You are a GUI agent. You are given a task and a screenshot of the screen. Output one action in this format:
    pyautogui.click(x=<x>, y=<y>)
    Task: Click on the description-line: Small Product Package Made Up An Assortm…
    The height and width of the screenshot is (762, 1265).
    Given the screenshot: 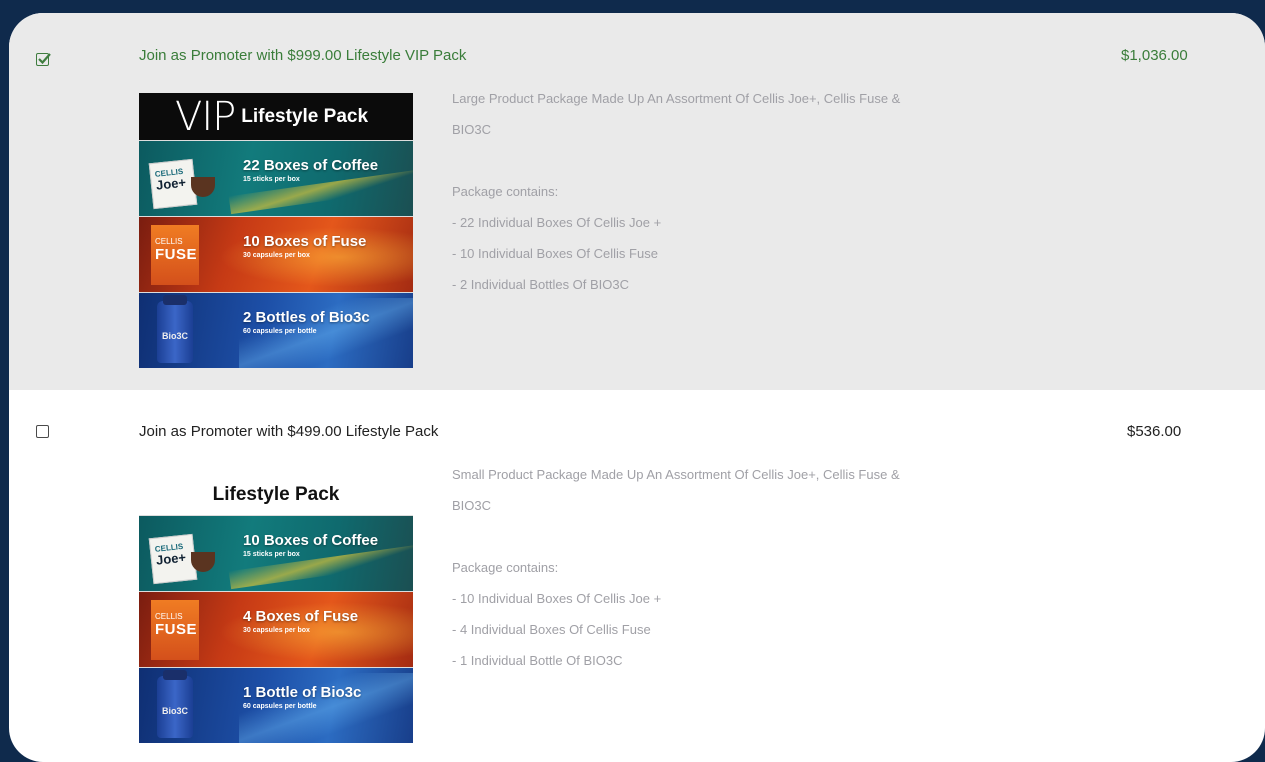 What is the action you would take?
    pyautogui.click(x=676, y=474)
    